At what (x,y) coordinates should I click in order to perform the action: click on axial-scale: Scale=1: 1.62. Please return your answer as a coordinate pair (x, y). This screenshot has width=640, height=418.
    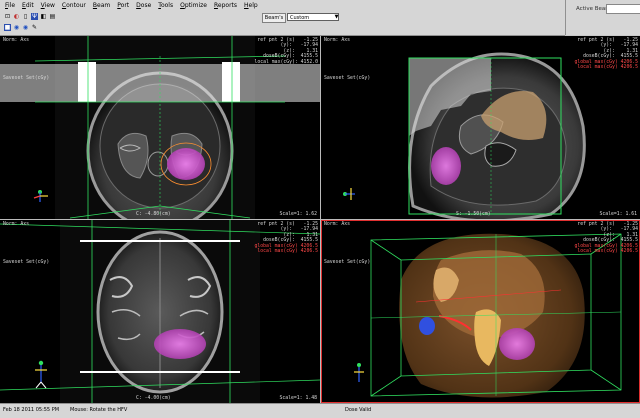
    Looking at the image, I should click on (298, 214).